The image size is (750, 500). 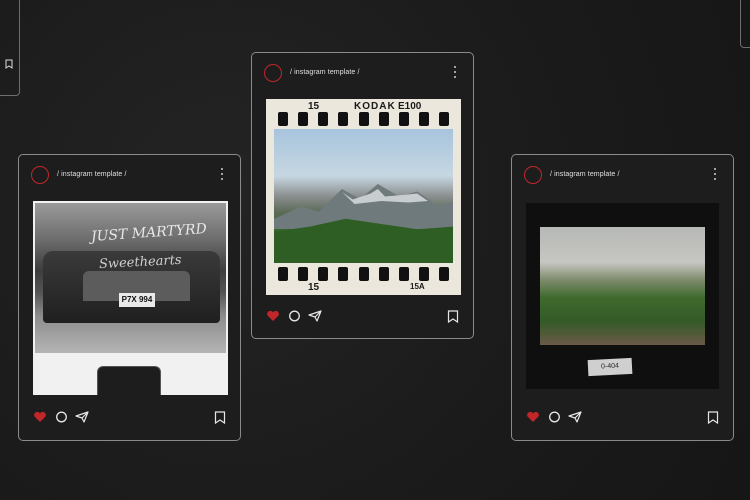 What do you see at coordinates (363, 119) in the screenshot?
I see `film-perforations-top` at bounding box center [363, 119].